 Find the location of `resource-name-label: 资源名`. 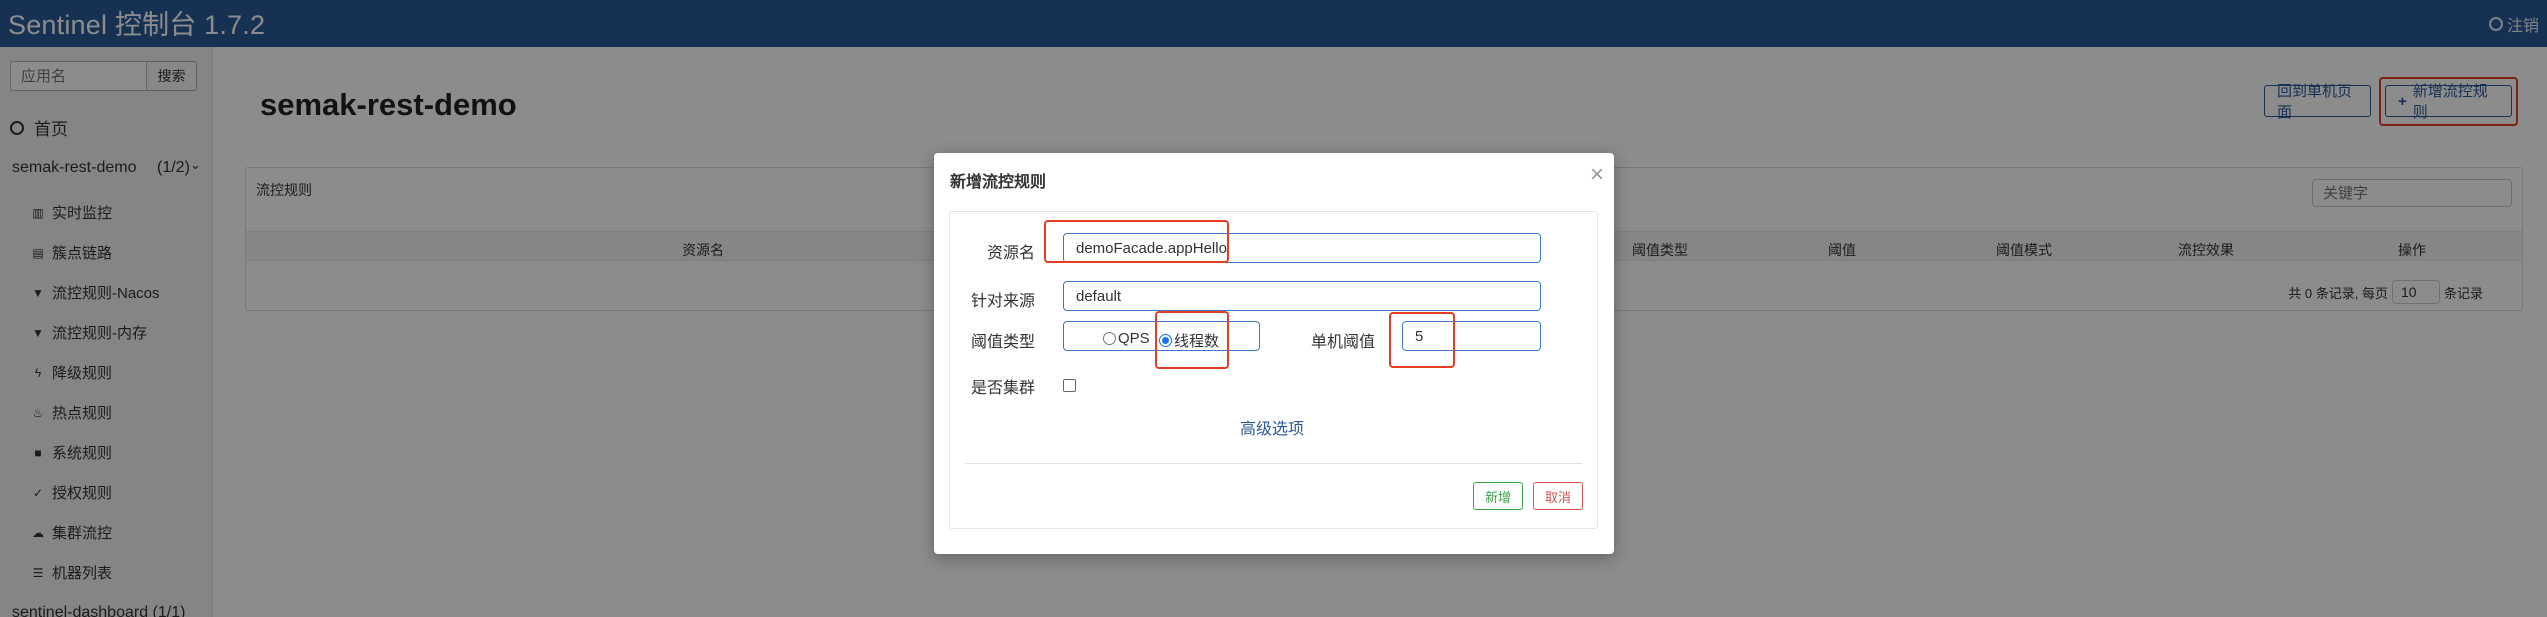

resource-name-label: 资源名 is located at coordinates (1011, 253).